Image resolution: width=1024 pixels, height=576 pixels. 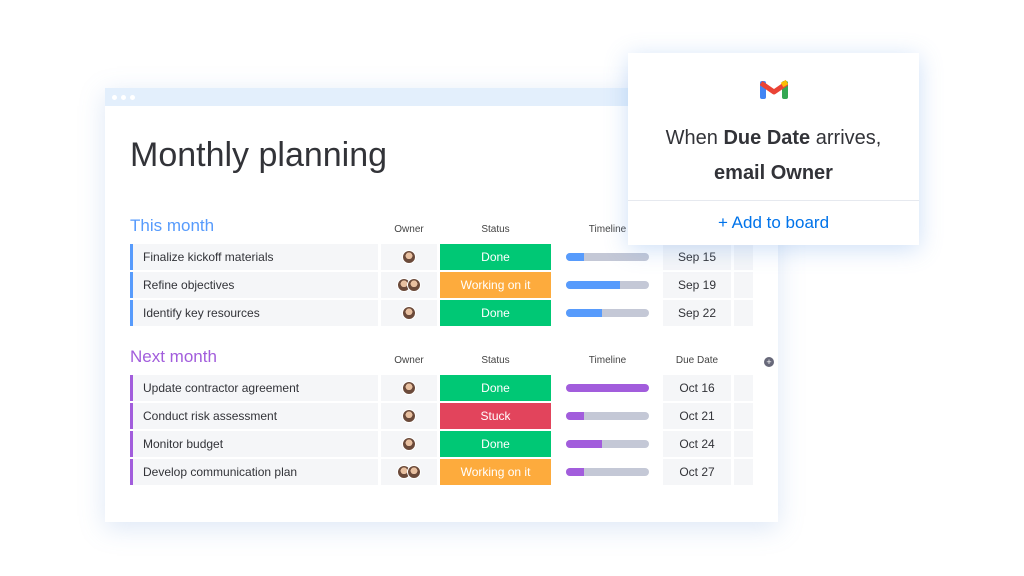 What do you see at coordinates (773, 156) in the screenshot?
I see `automation-recipe: When Due Date arrives, email Owner` at bounding box center [773, 156].